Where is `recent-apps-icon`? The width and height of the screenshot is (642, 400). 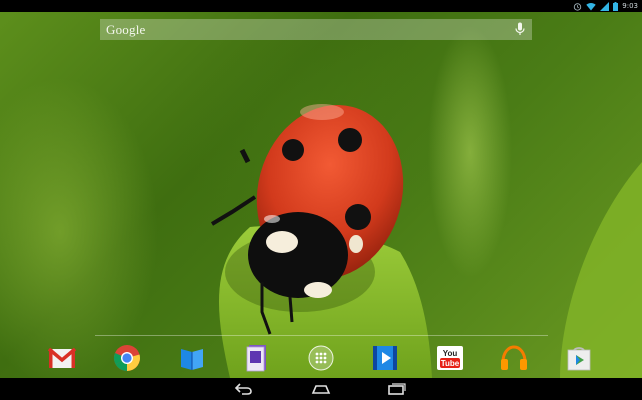 recent-apps-icon is located at coordinates (396, 389).